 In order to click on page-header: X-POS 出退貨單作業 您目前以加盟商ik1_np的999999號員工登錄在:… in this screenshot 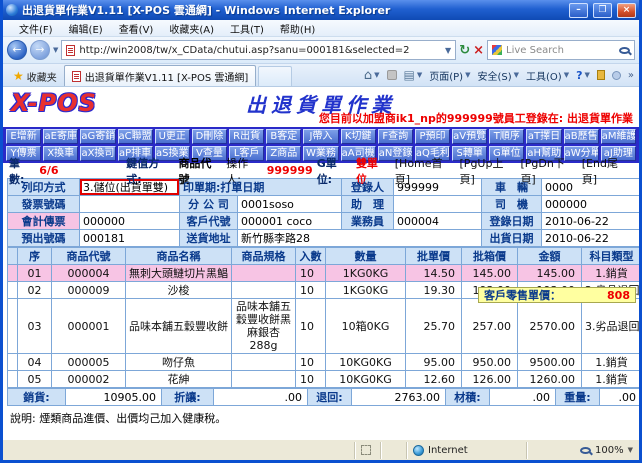, I will do `click(321, 107)`.